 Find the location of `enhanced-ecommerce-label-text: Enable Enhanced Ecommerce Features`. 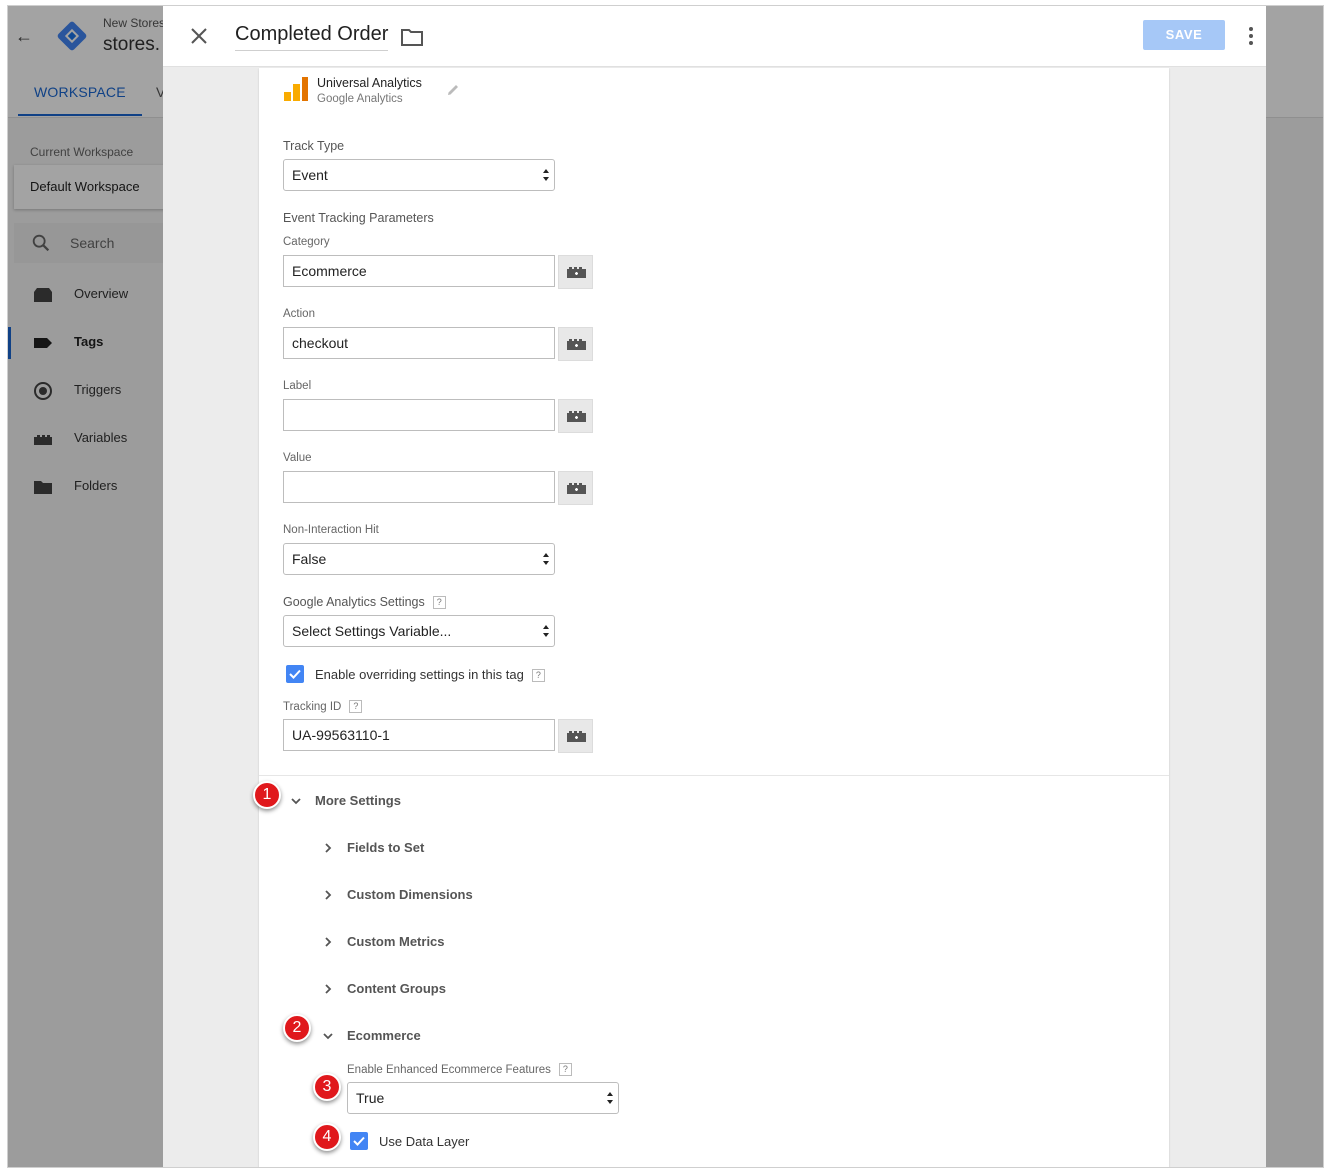

enhanced-ecommerce-label-text: Enable Enhanced Ecommerce Features is located at coordinates (449, 1070).